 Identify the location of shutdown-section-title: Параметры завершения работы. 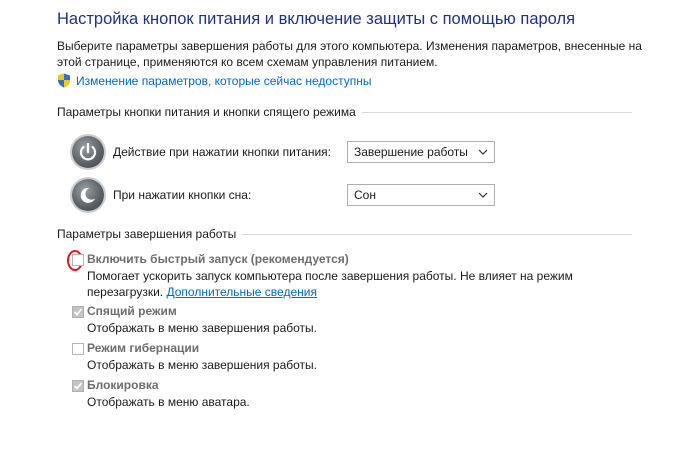
(147, 234).